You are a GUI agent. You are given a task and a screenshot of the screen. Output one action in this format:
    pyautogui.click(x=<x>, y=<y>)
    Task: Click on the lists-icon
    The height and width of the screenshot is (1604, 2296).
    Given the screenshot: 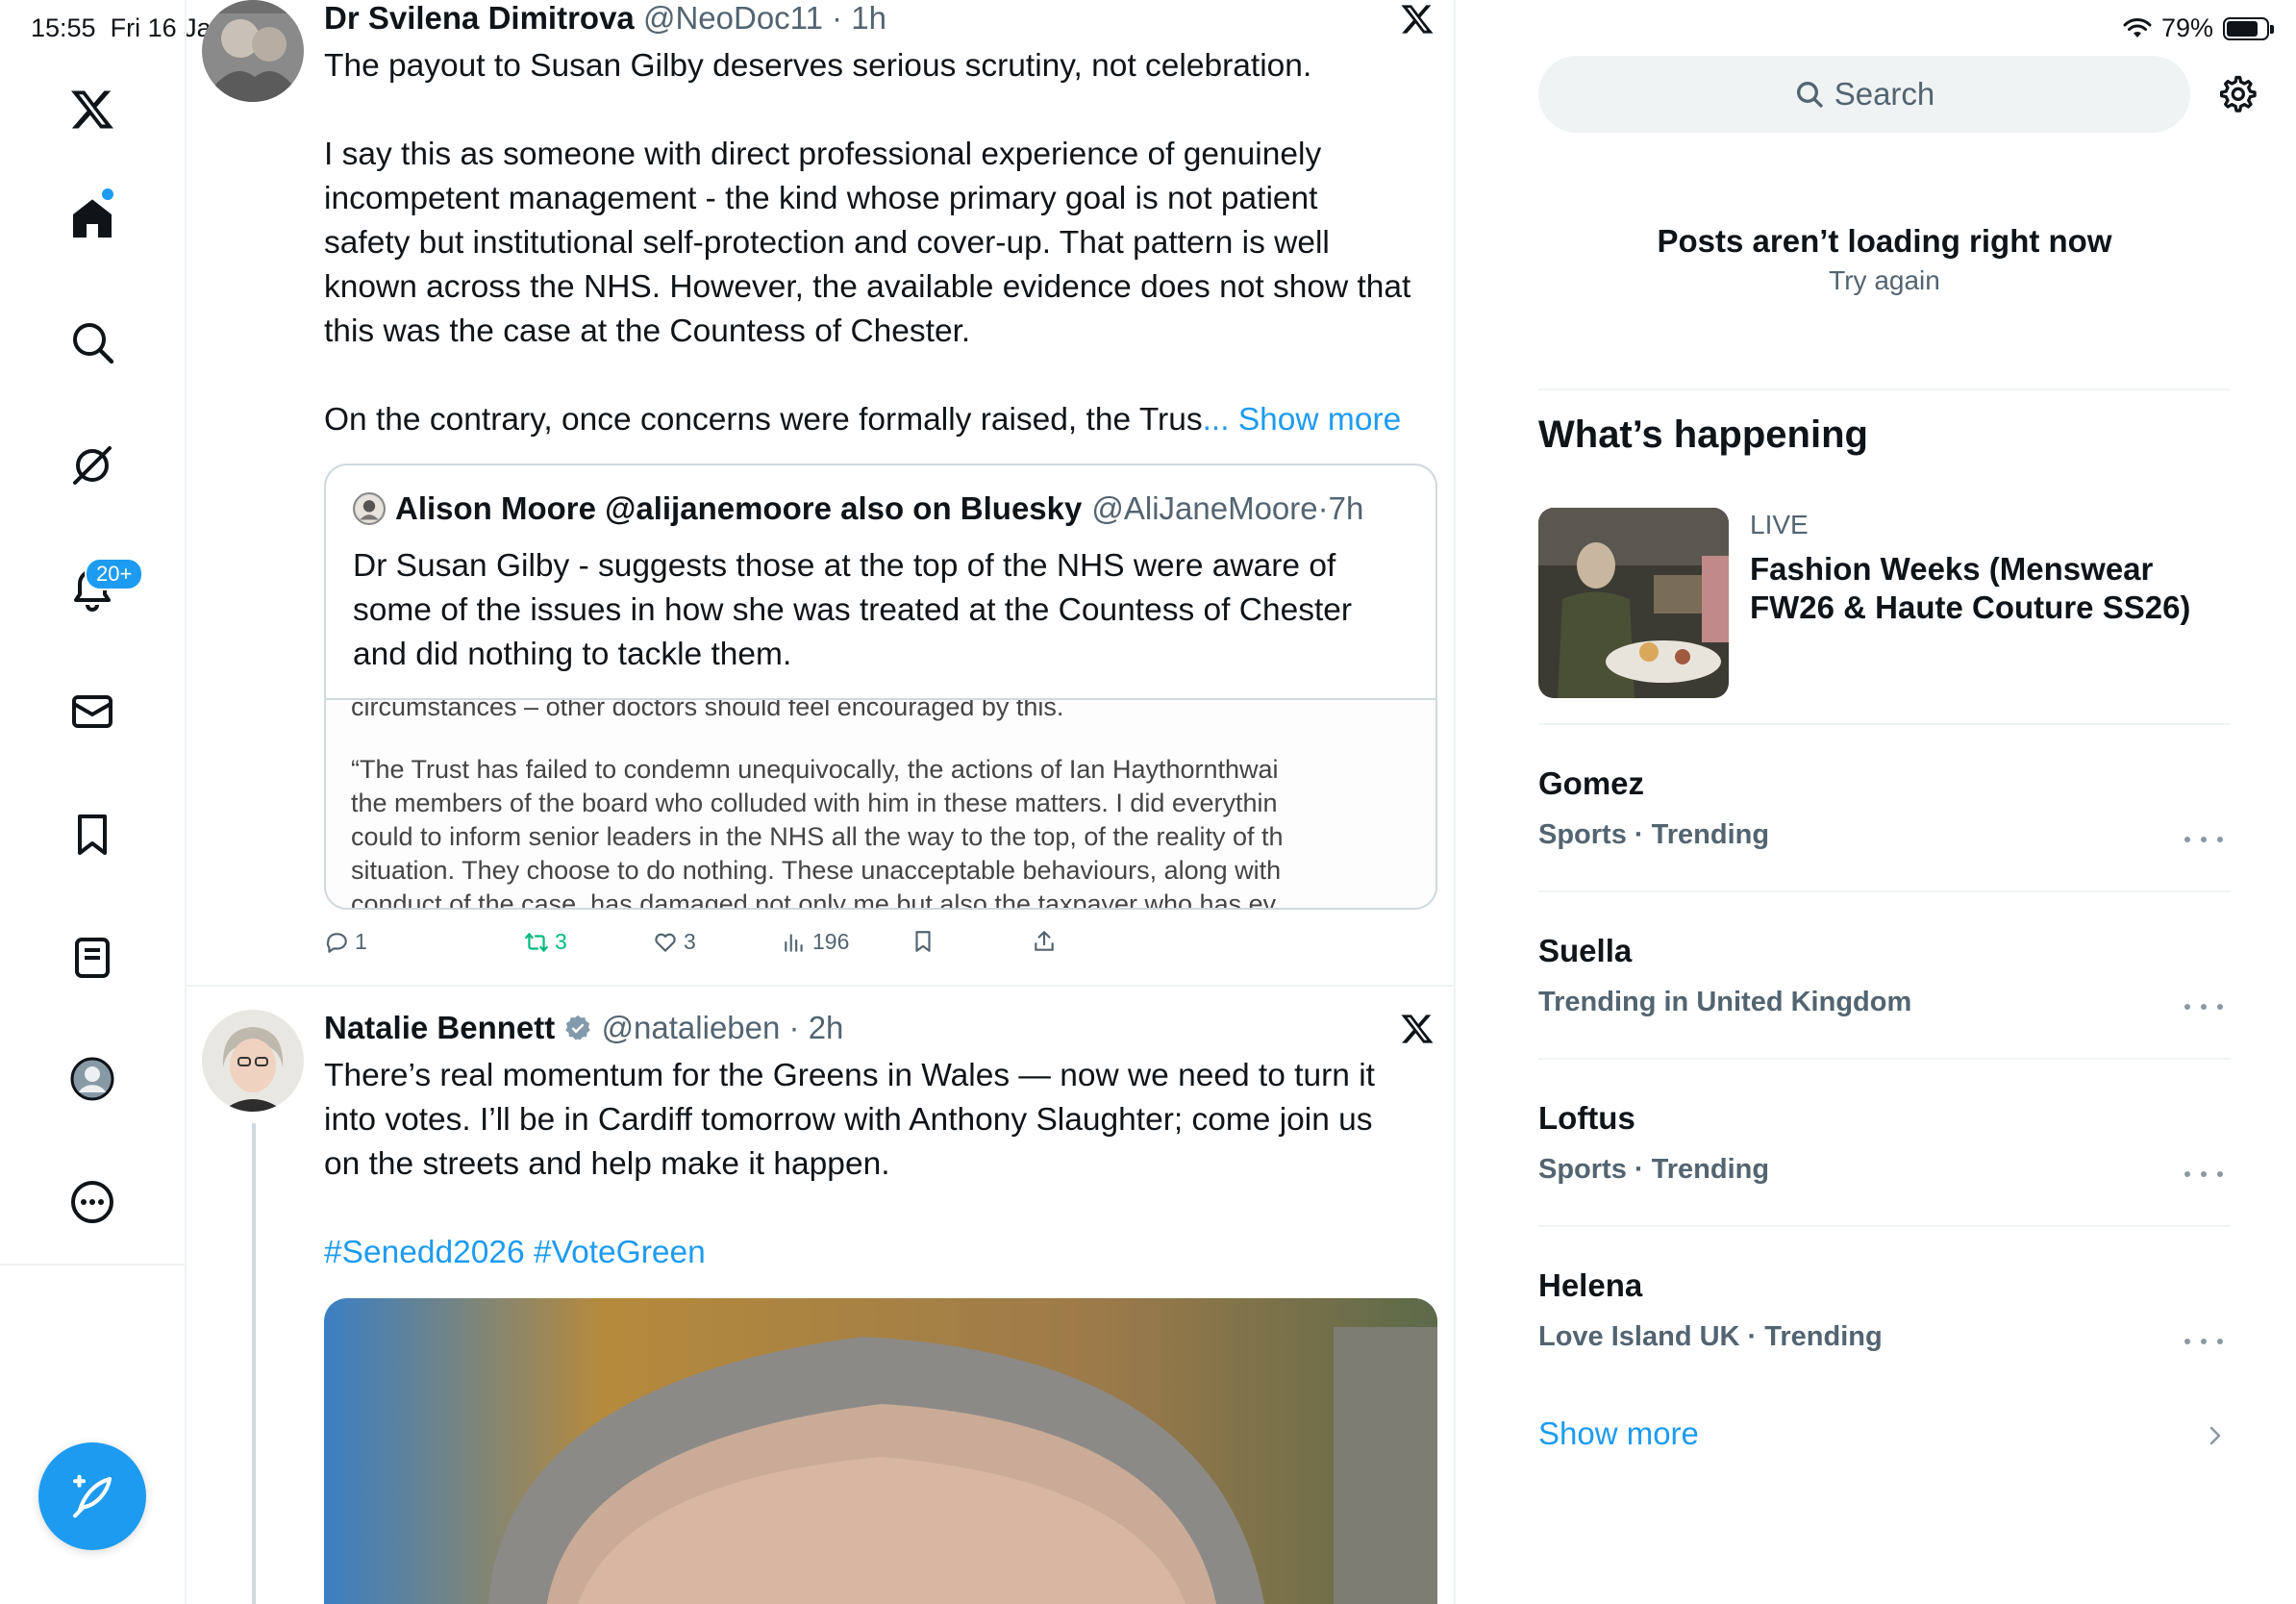 What is the action you would take?
    pyautogui.click(x=92, y=957)
    